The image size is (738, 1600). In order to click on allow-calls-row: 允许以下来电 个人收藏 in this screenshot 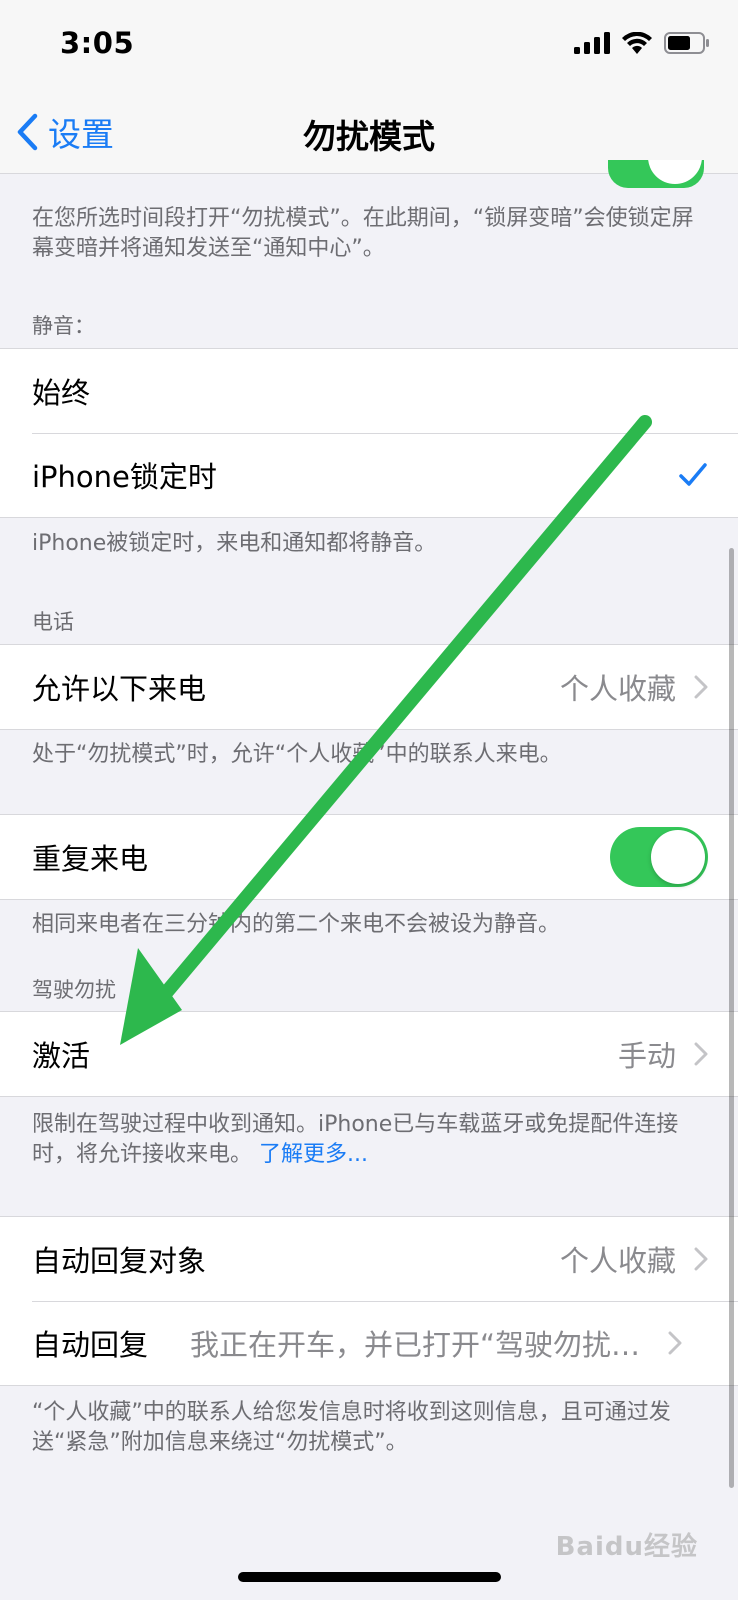, I will do `click(369, 687)`.